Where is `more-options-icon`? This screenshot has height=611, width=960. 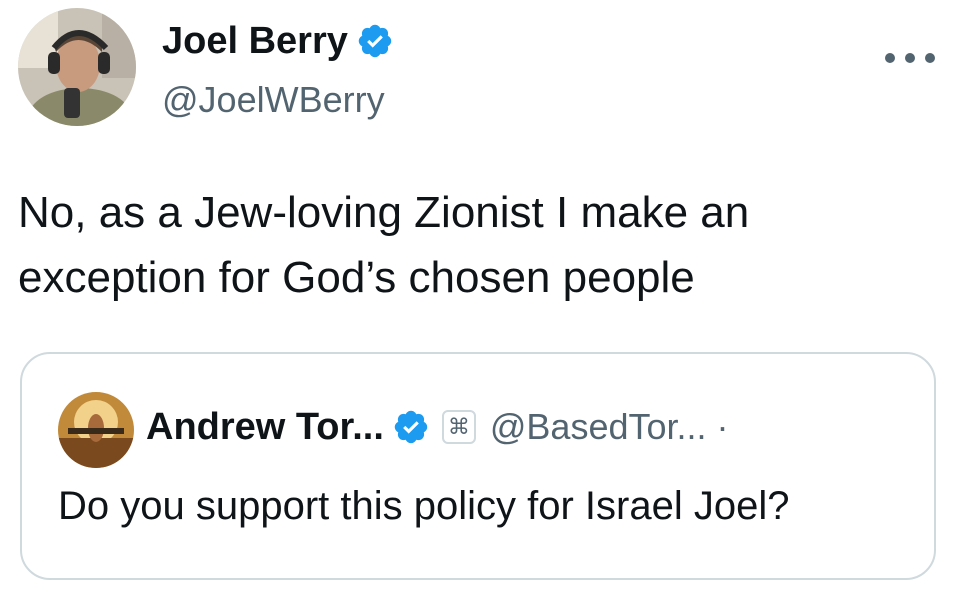
more-options-icon is located at coordinates (910, 58).